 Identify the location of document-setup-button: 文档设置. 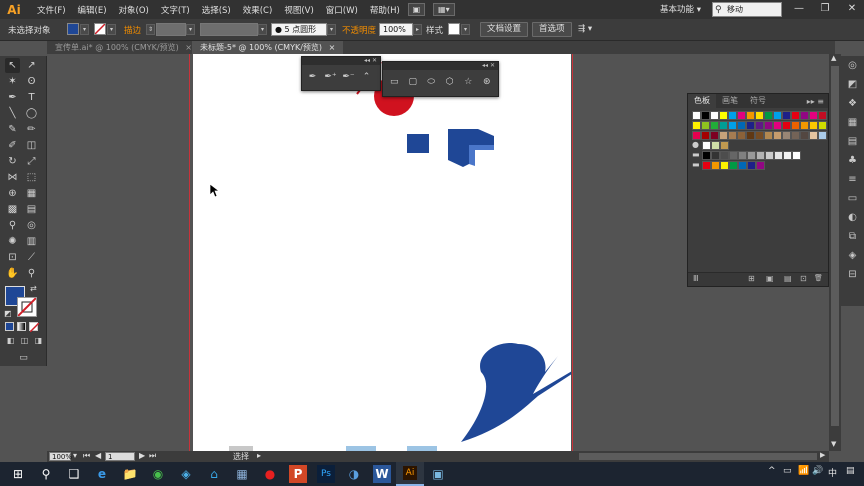
(504, 29).